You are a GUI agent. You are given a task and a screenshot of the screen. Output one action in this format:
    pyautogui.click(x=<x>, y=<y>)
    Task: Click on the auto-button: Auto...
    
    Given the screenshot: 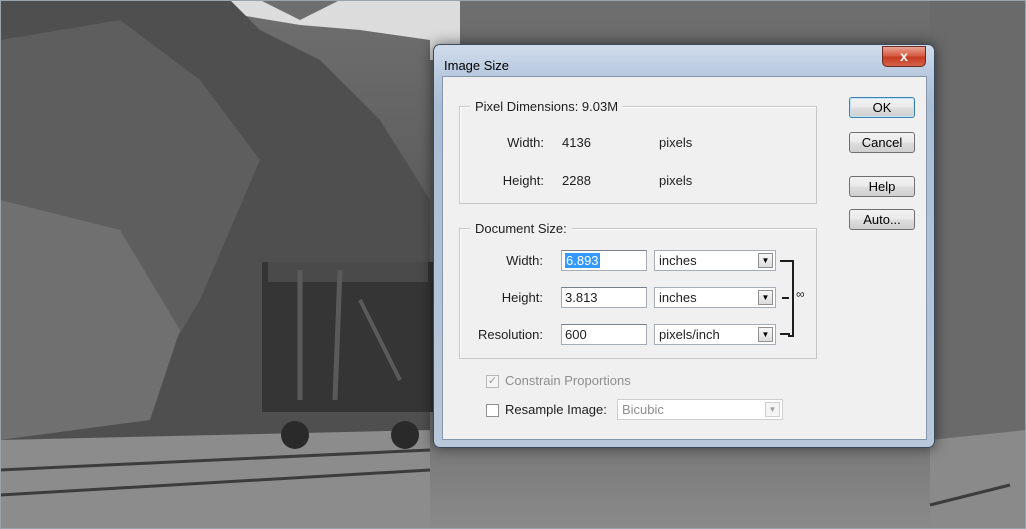 What is the action you would take?
    pyautogui.click(x=882, y=219)
    